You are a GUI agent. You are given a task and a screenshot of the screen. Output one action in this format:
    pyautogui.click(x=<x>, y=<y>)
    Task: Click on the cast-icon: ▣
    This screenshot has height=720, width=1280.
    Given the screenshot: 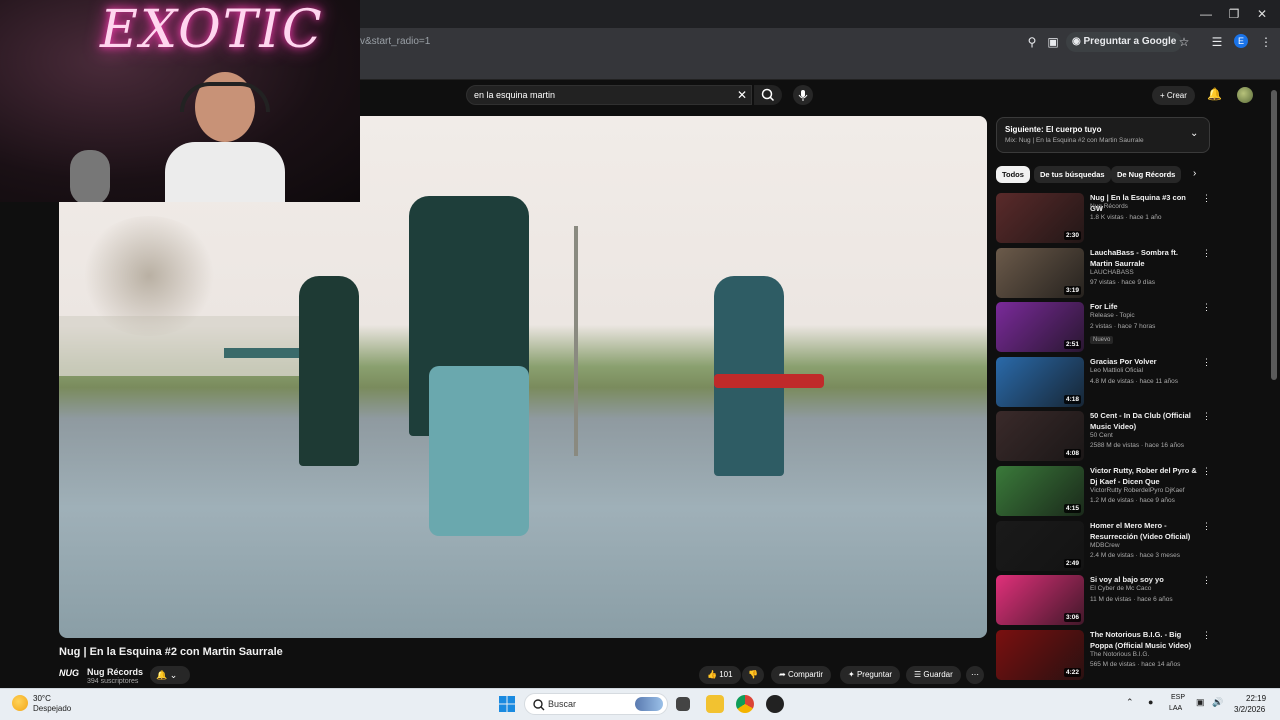 What is the action you would take?
    pyautogui.click(x=1053, y=42)
    